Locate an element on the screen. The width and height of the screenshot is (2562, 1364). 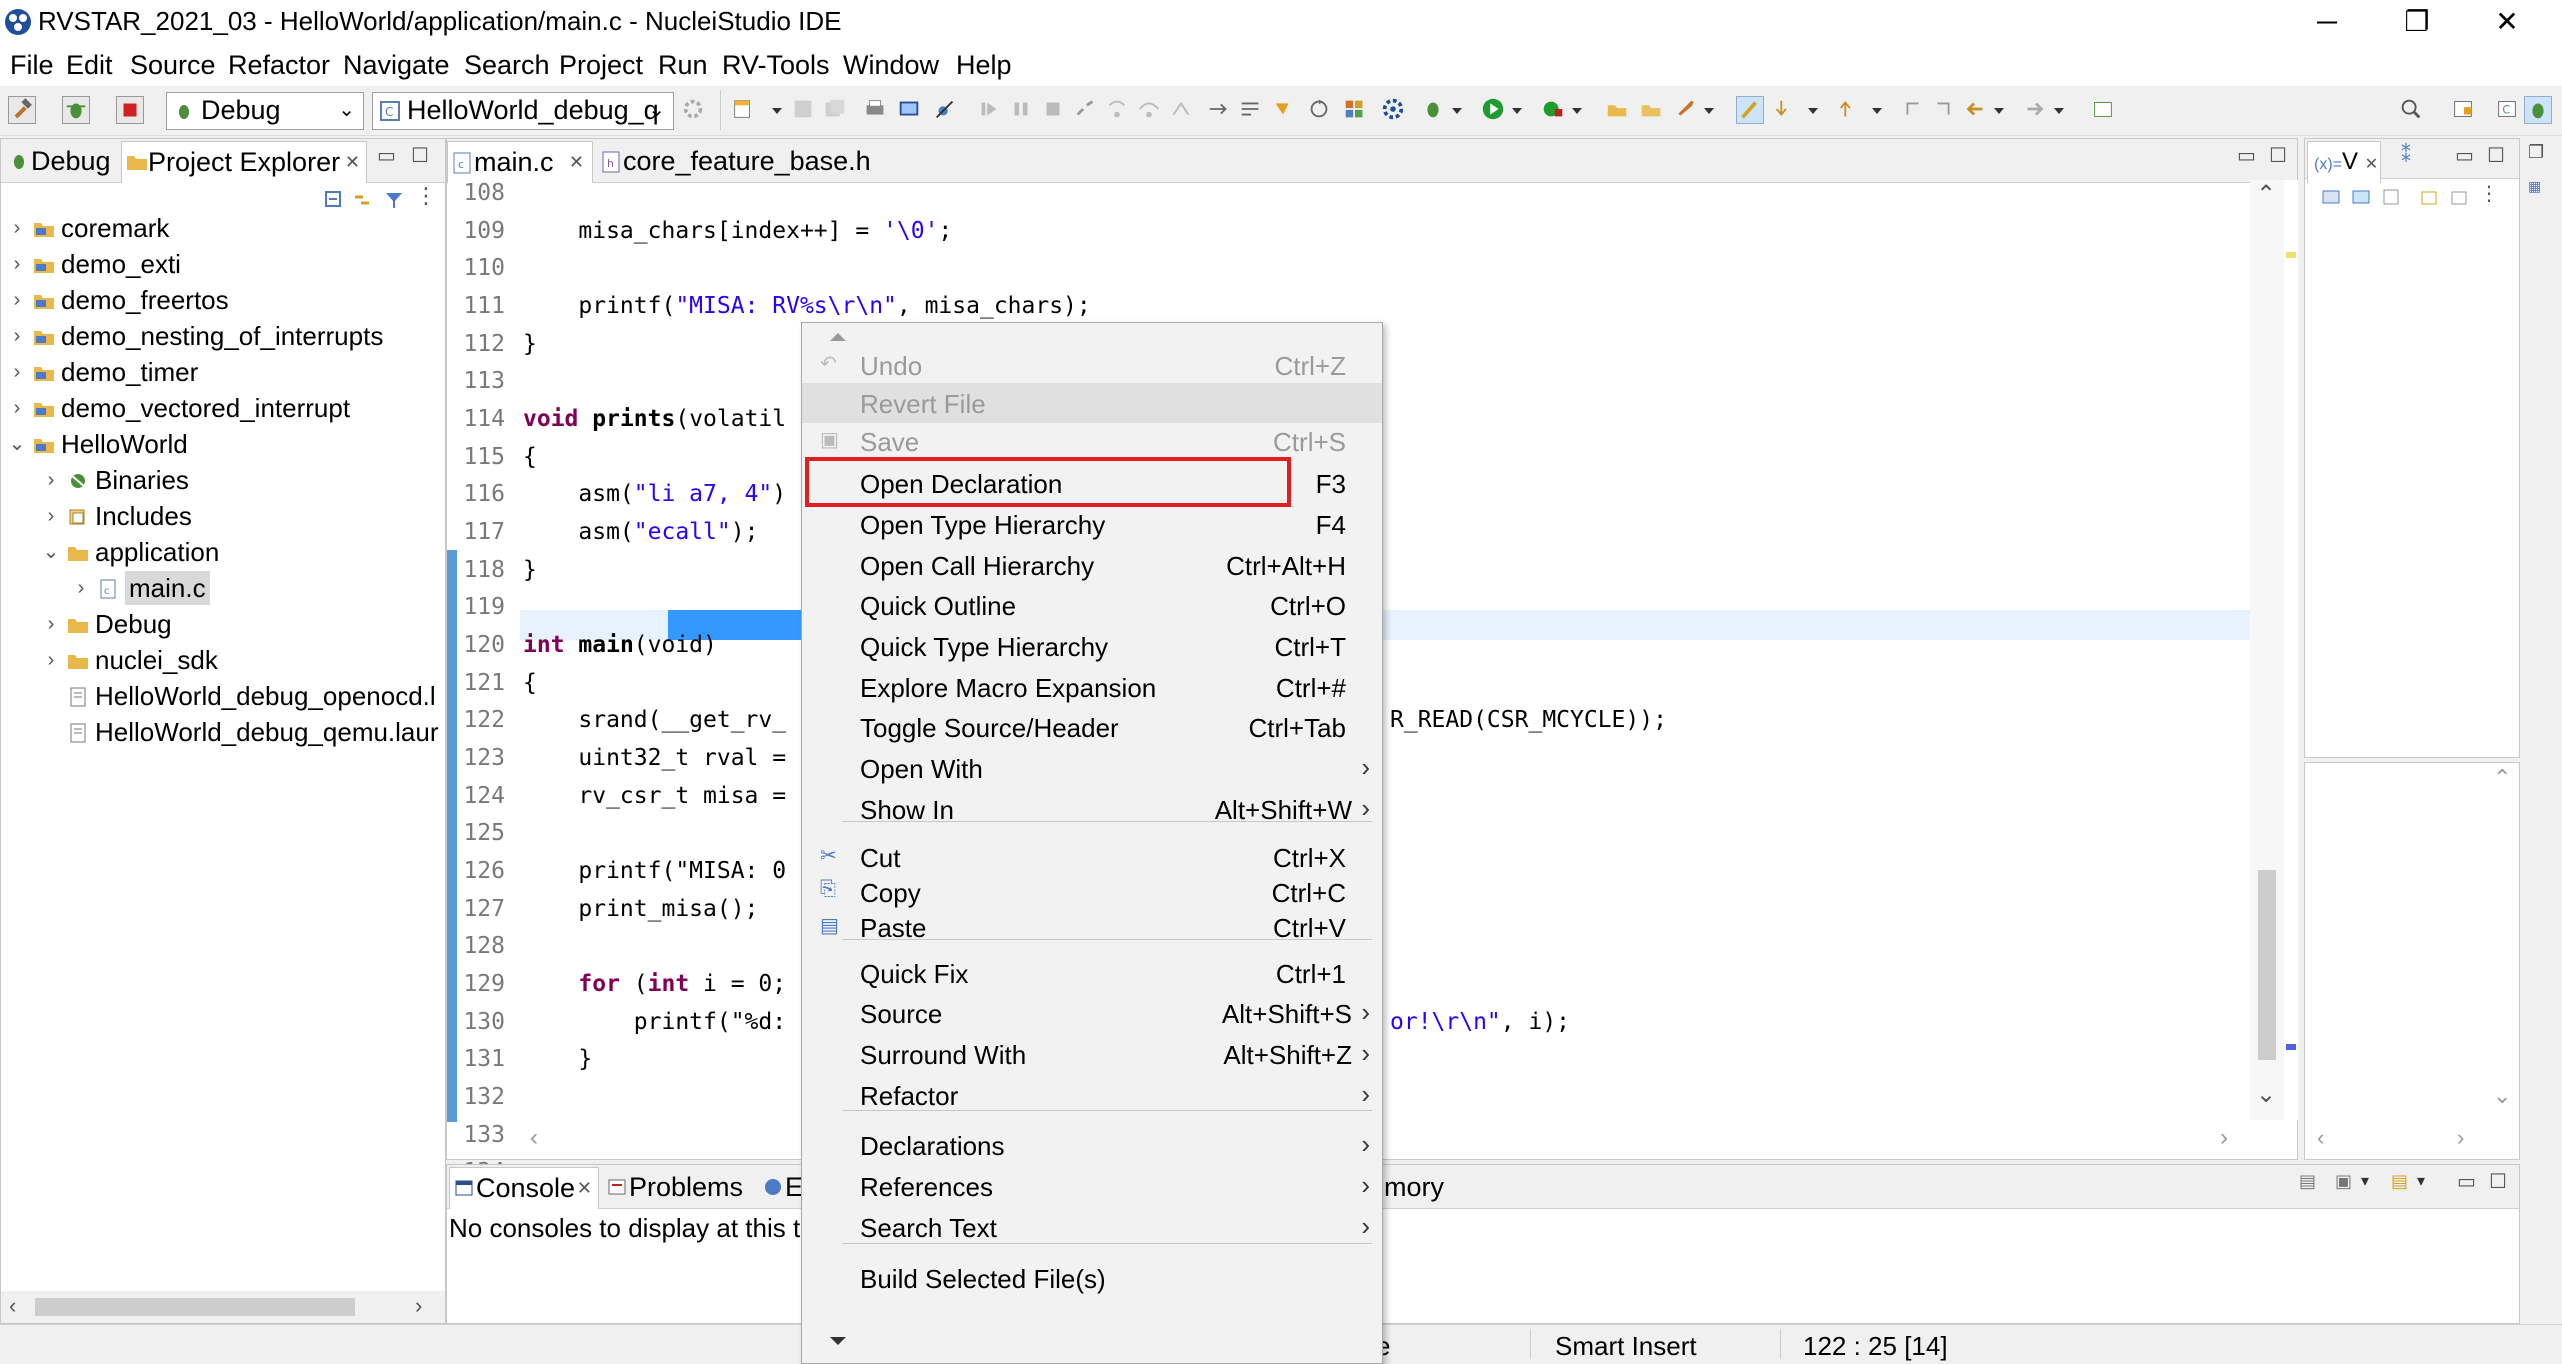
tab-main-c: c main.c ✕ is located at coordinates (520, 162).